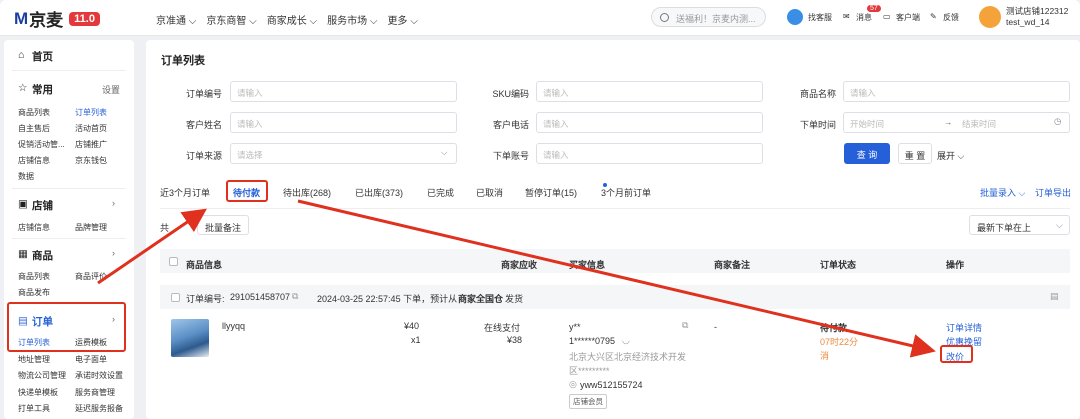 The height and width of the screenshot is (419, 1080). I want to click on select-all-checkbox, so click(173, 261).